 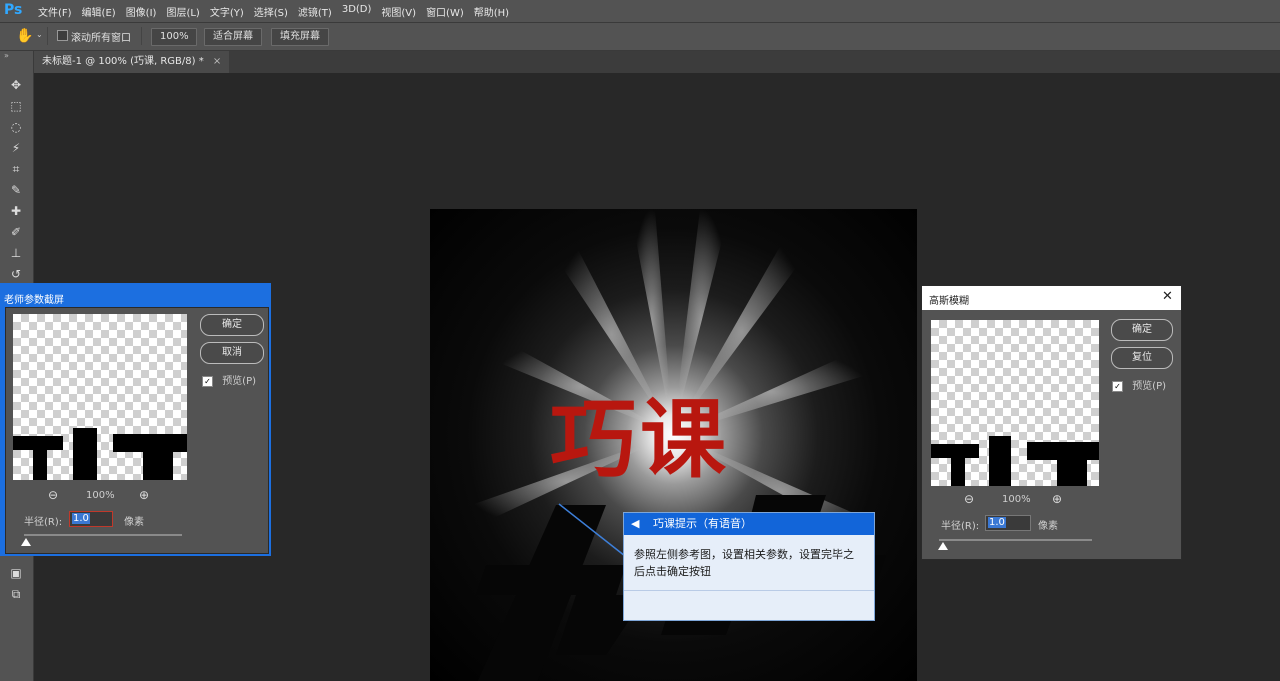 What do you see at coordinates (16, 169) in the screenshot?
I see `crop-tool-icon: ⌗` at bounding box center [16, 169].